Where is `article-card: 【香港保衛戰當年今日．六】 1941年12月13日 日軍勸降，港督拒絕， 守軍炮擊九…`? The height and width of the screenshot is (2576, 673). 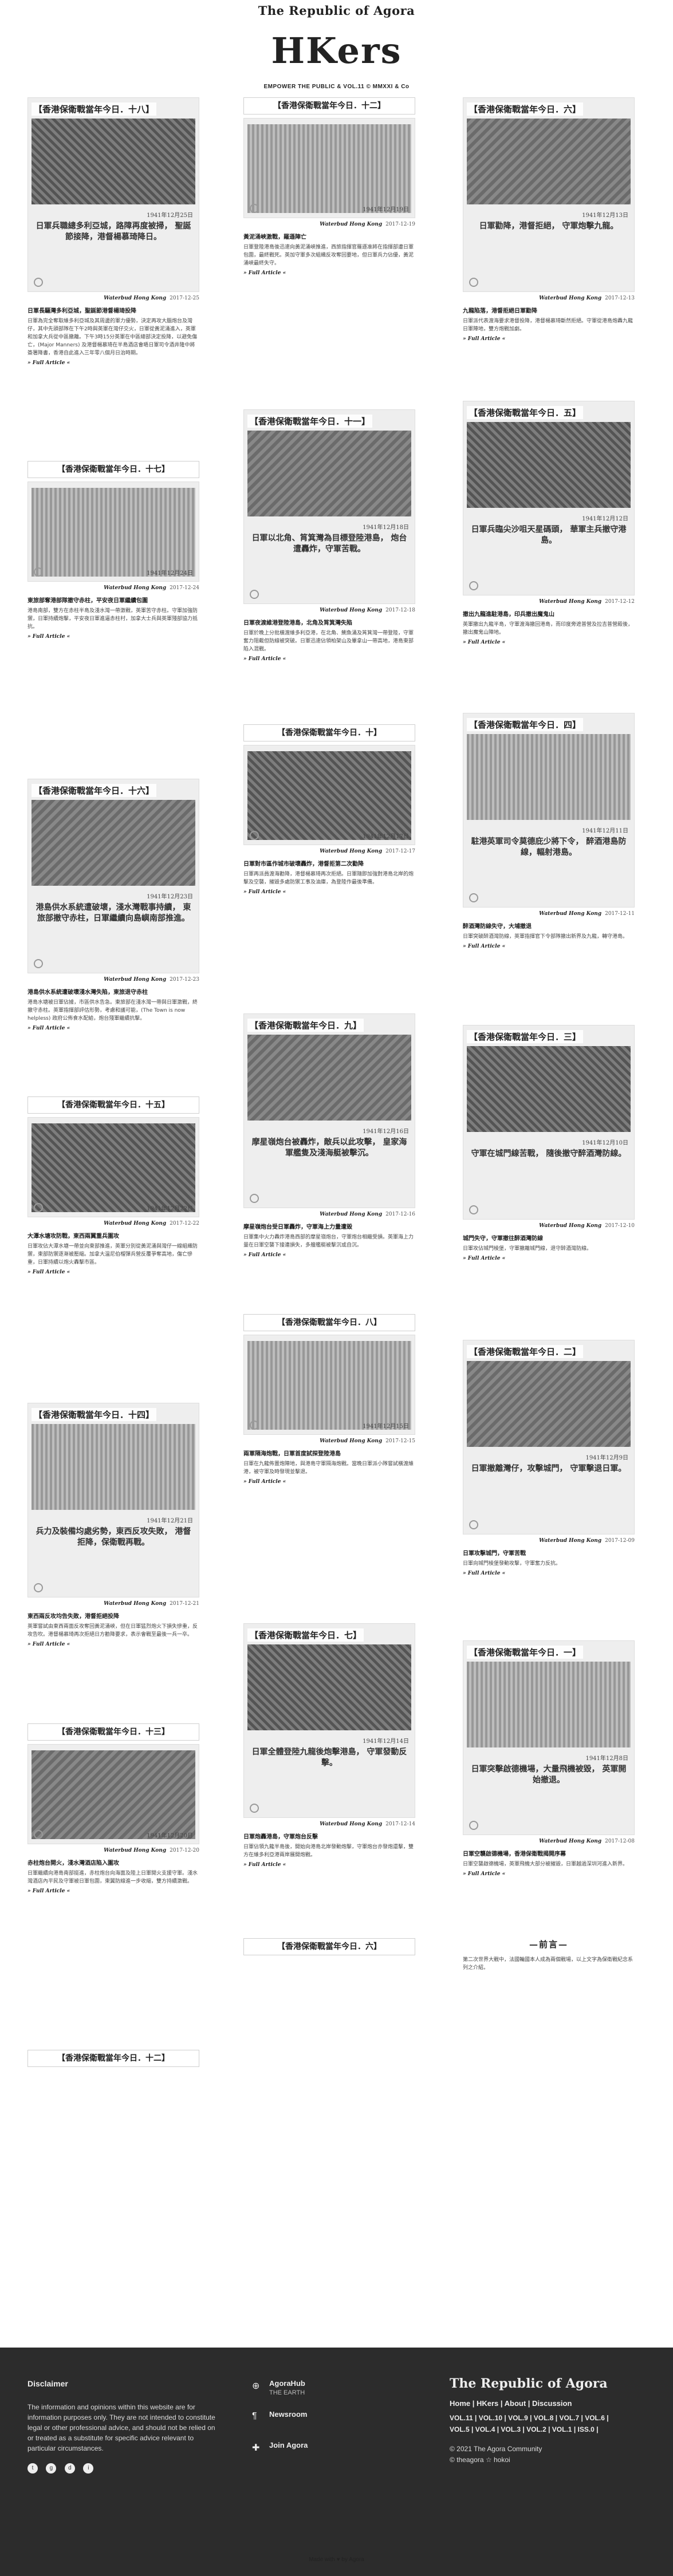 article-card: 【香港保衛戰當年今日．六】 1941年12月13日 日軍勸降，港督拒絕， 守軍炮擊九… is located at coordinates (549, 219).